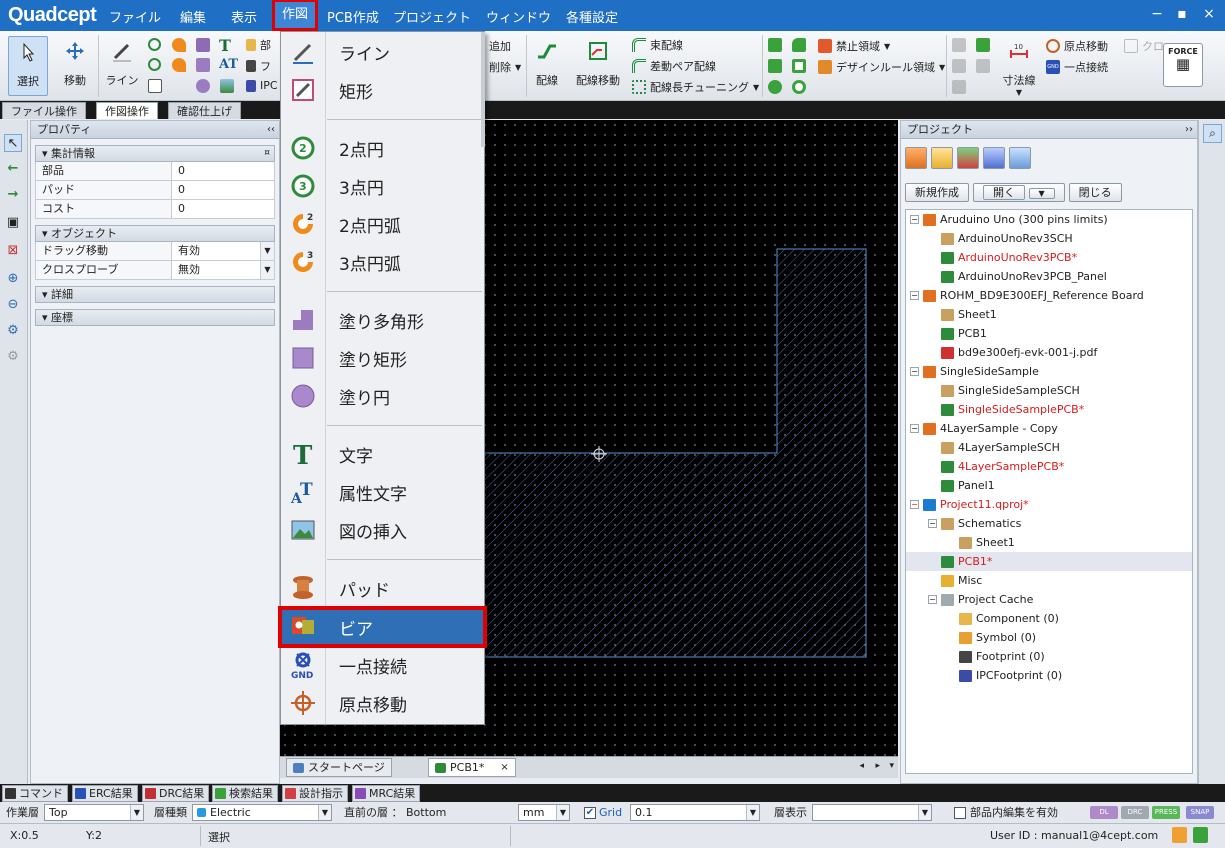 Image resolution: width=1225 pixels, height=848 pixels. What do you see at coordinates (382, 320) in the screenshot?
I see `menu-item-fill-polygon: 塗り多角形` at bounding box center [382, 320].